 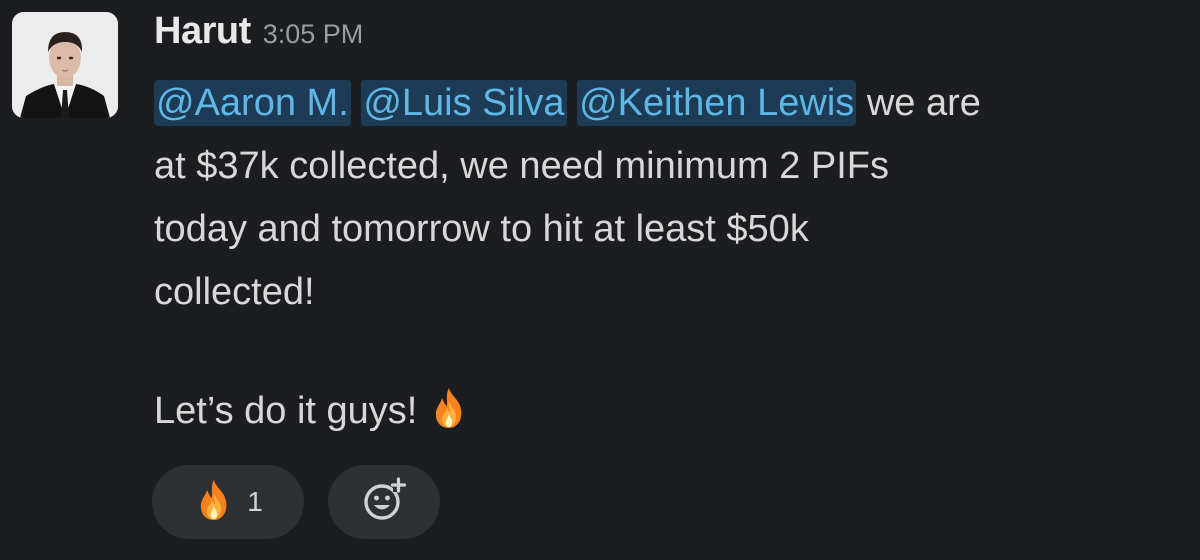 What do you see at coordinates (674, 411) in the screenshot?
I see `message-line-6: Let’s do it guys!` at bounding box center [674, 411].